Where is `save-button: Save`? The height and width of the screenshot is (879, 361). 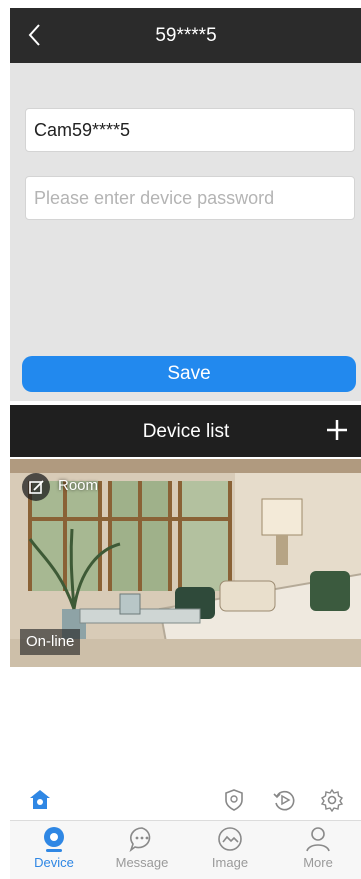
save-button: Save is located at coordinates (189, 374).